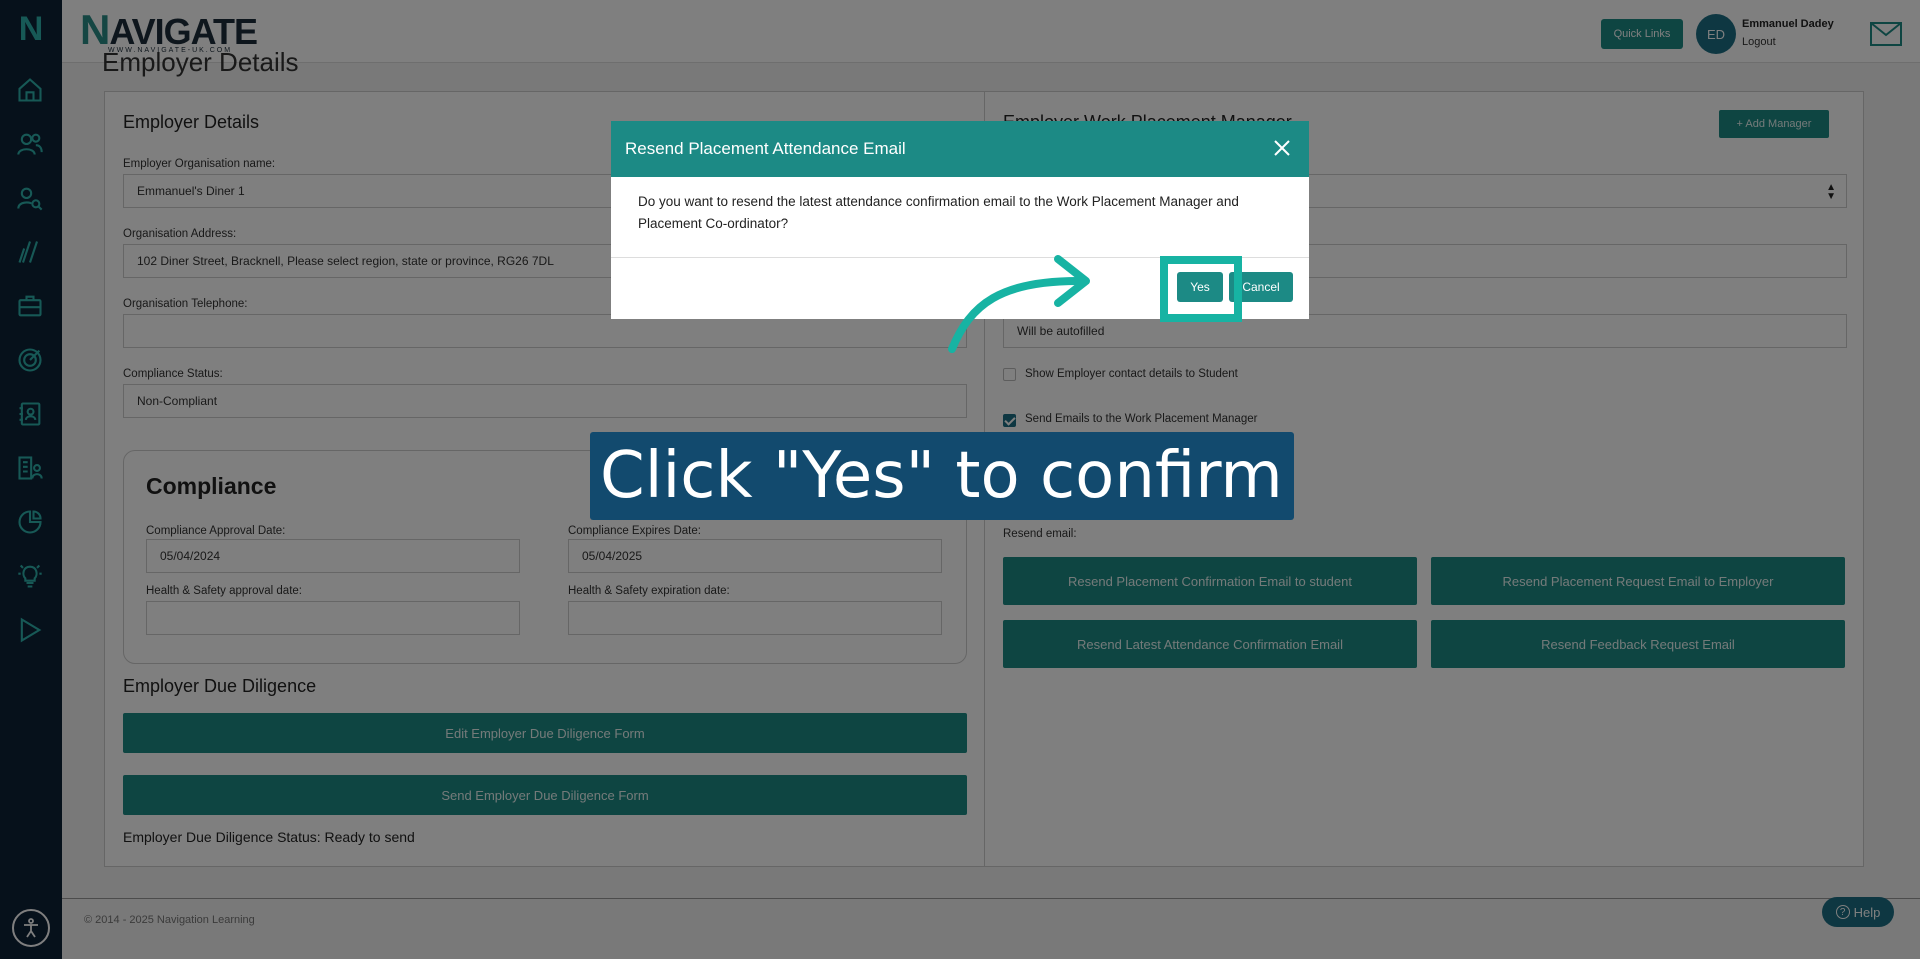 This screenshot has height=959, width=1920. What do you see at coordinates (1282, 148) in the screenshot?
I see `close-icon` at bounding box center [1282, 148].